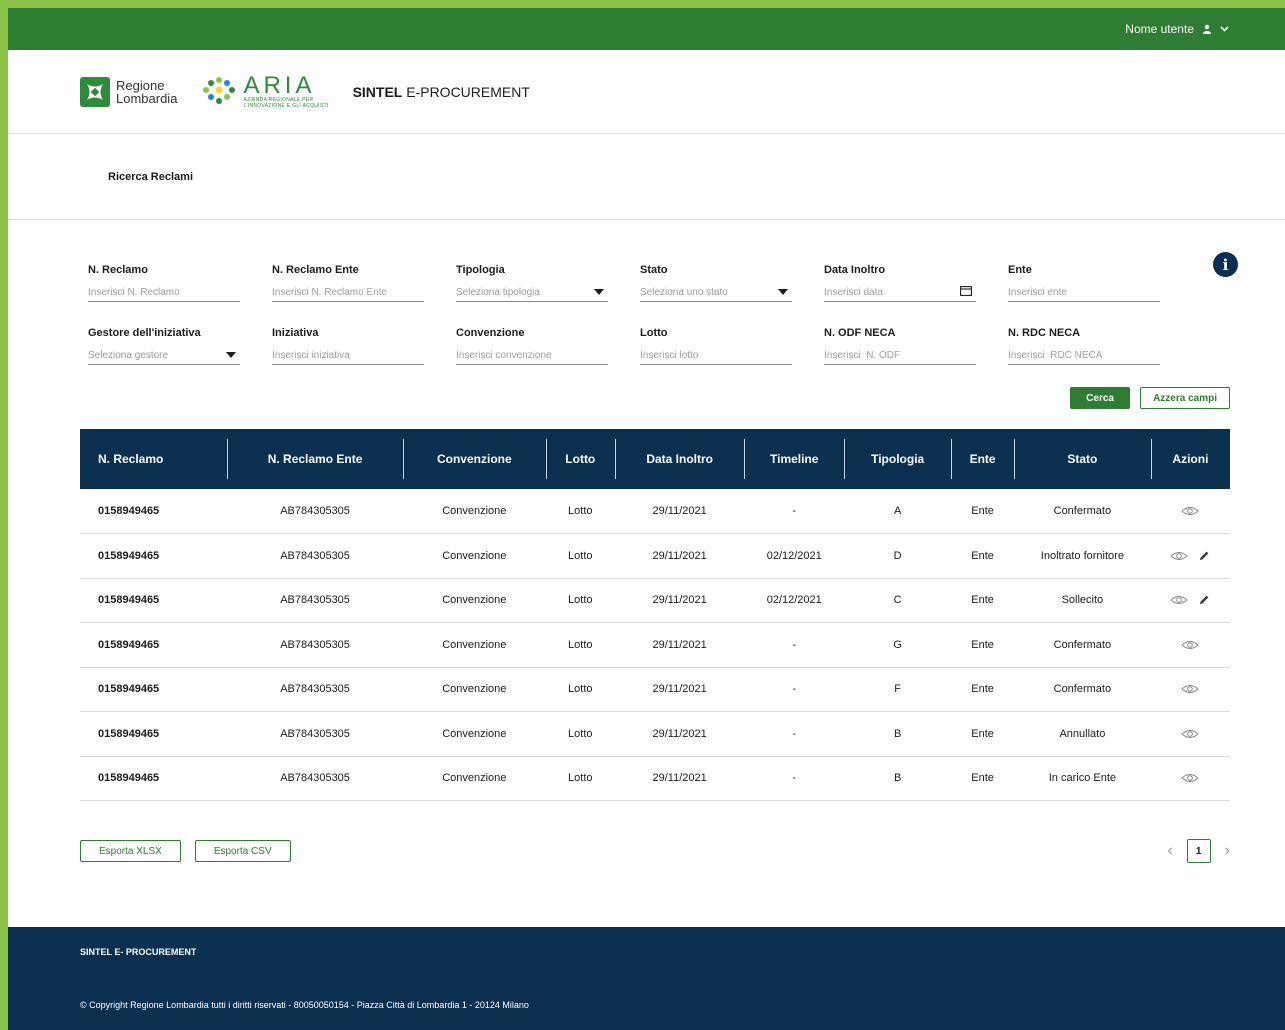 Image resolution: width=1285 pixels, height=1030 pixels. I want to click on user-menu: Nome utente, so click(1177, 29).